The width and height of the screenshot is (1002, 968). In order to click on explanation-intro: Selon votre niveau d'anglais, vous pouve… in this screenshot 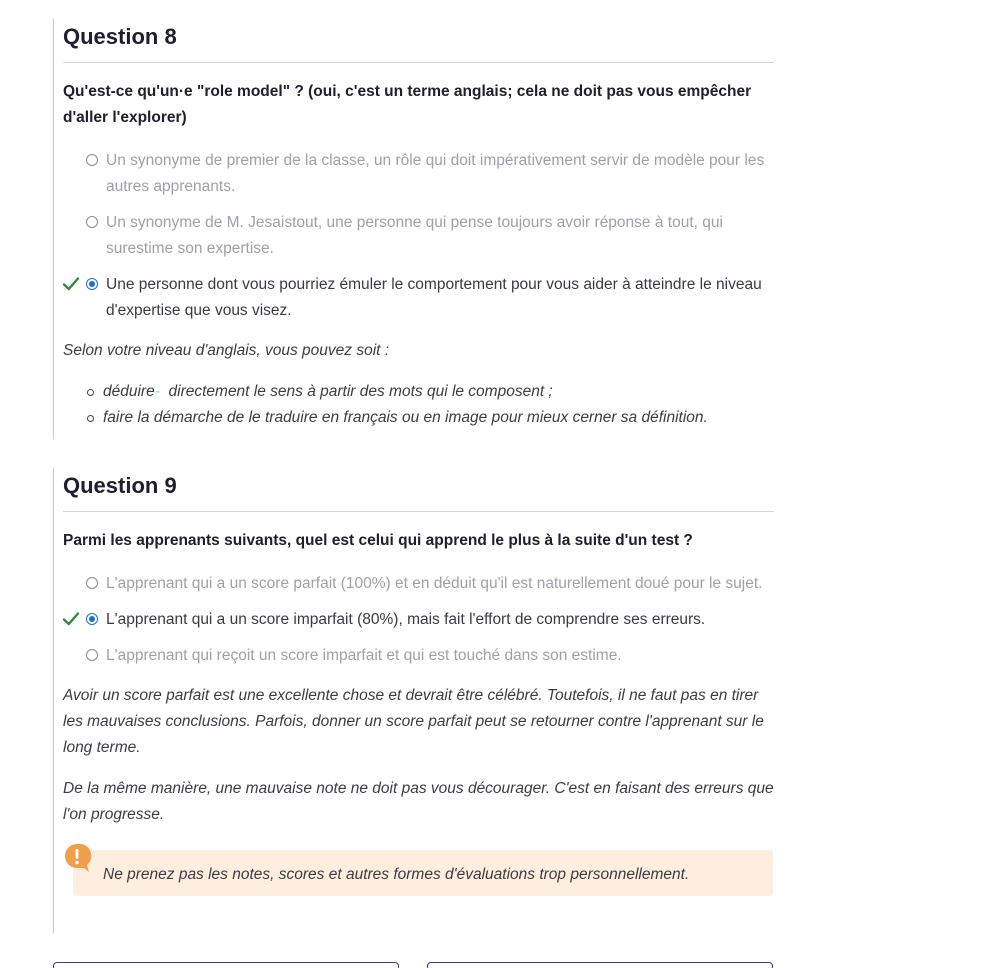, I will do `click(226, 350)`.